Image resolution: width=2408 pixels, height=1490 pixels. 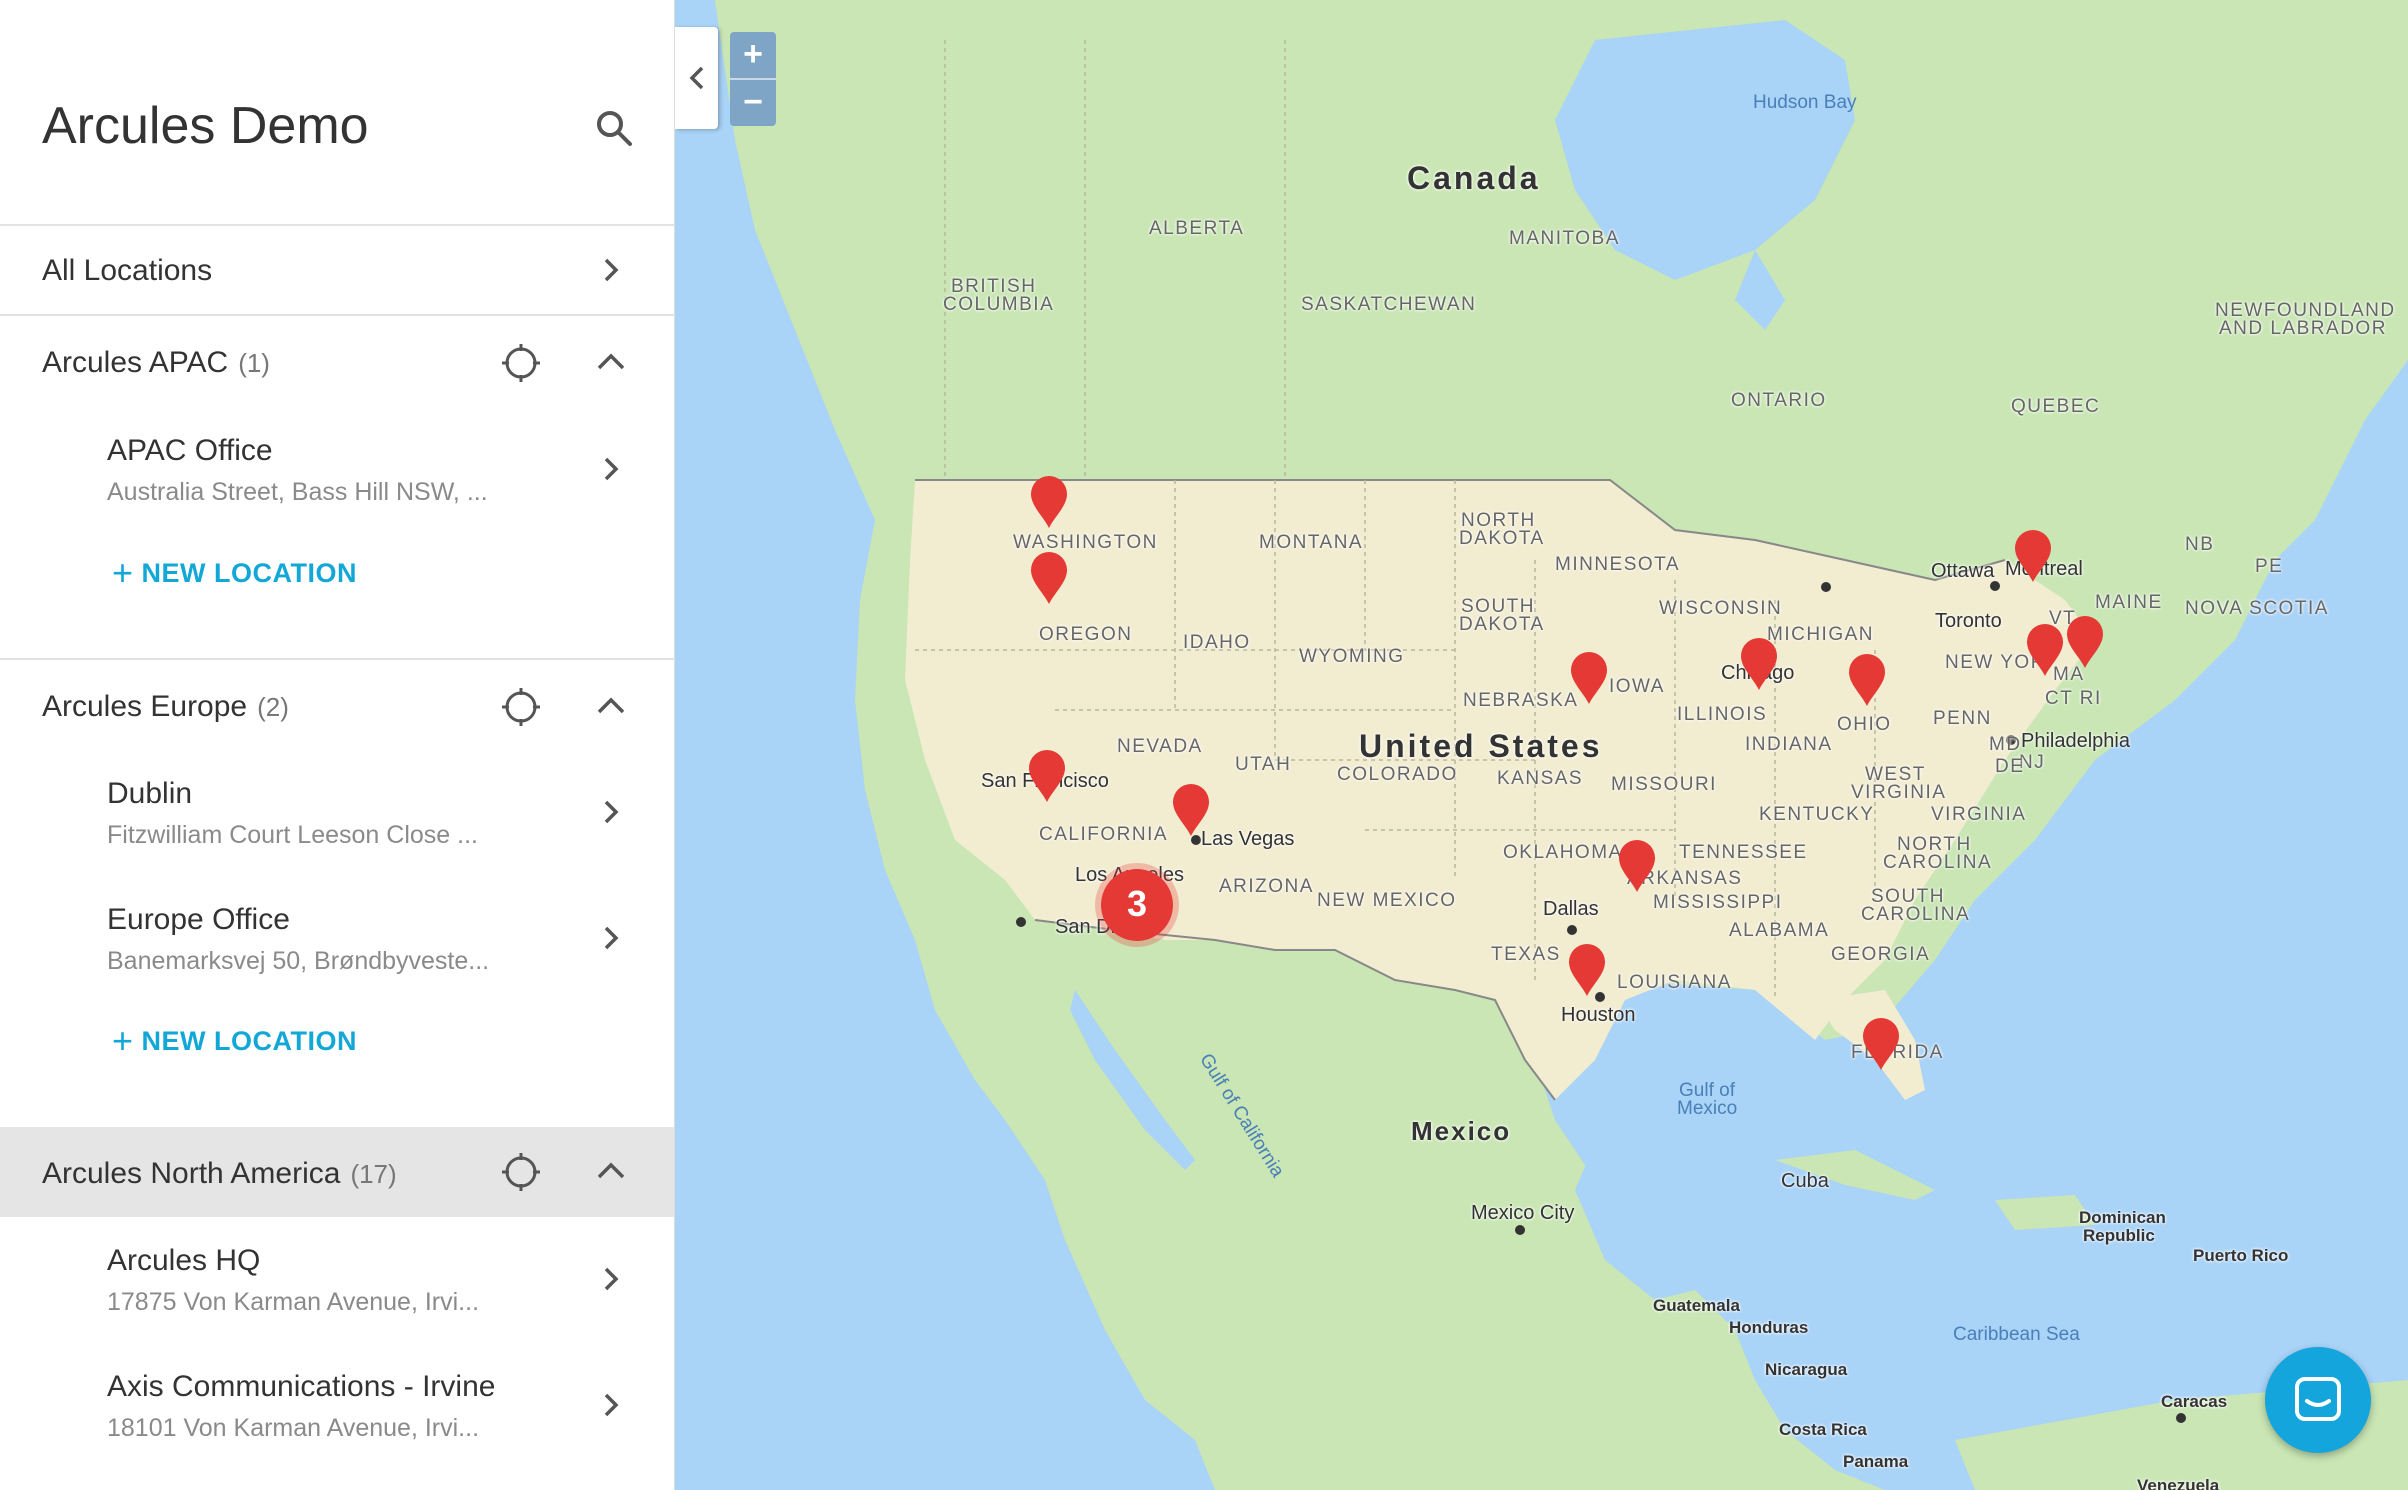 I want to click on group-name: Arcules APAC (1), so click(x=156, y=363).